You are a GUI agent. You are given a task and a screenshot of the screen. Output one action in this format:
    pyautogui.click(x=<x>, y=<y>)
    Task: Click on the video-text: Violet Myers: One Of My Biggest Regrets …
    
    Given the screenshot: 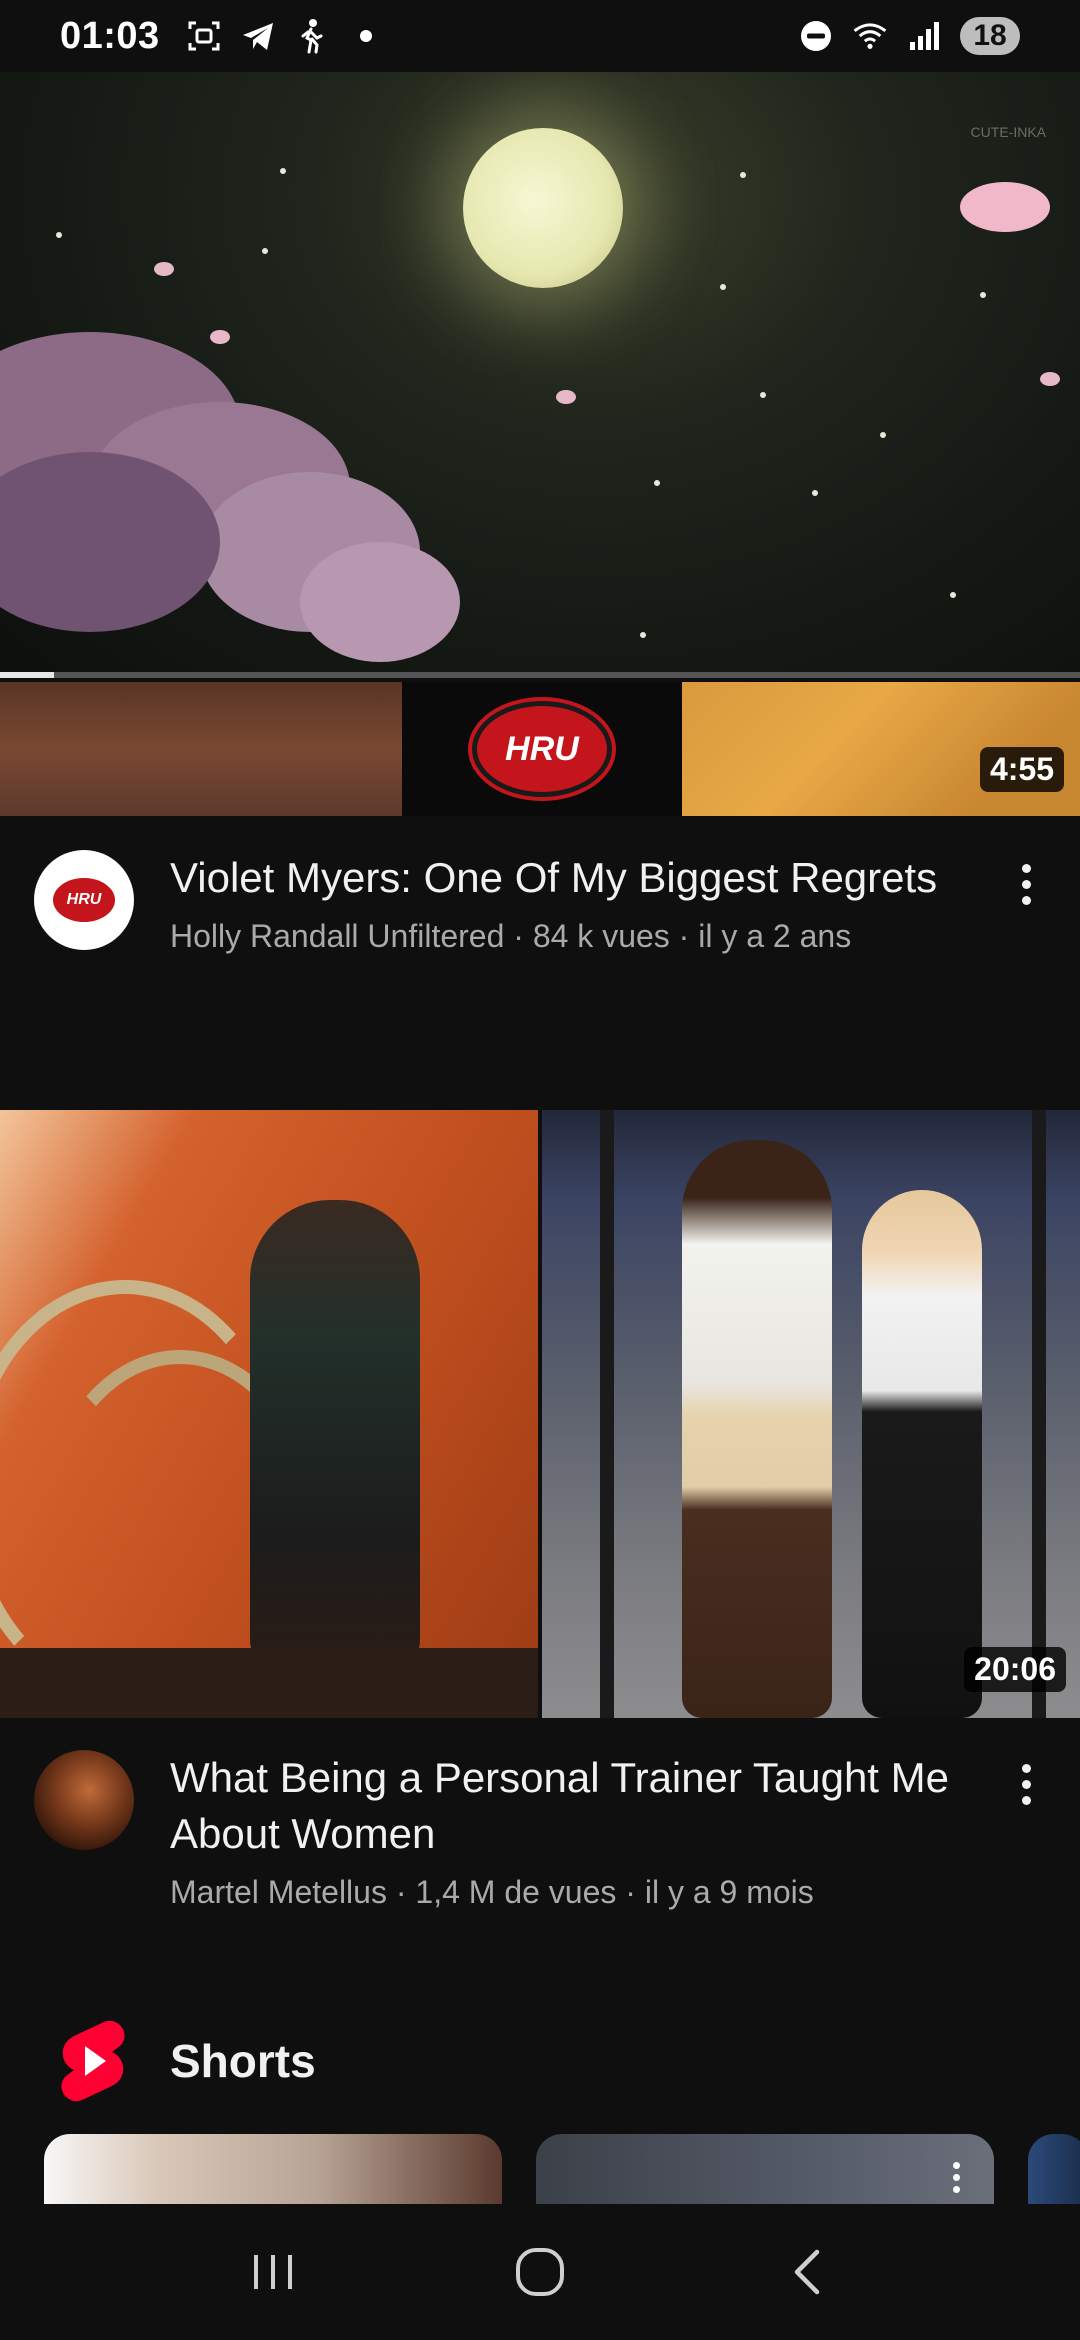 What is the action you would take?
    pyautogui.click(x=578, y=903)
    